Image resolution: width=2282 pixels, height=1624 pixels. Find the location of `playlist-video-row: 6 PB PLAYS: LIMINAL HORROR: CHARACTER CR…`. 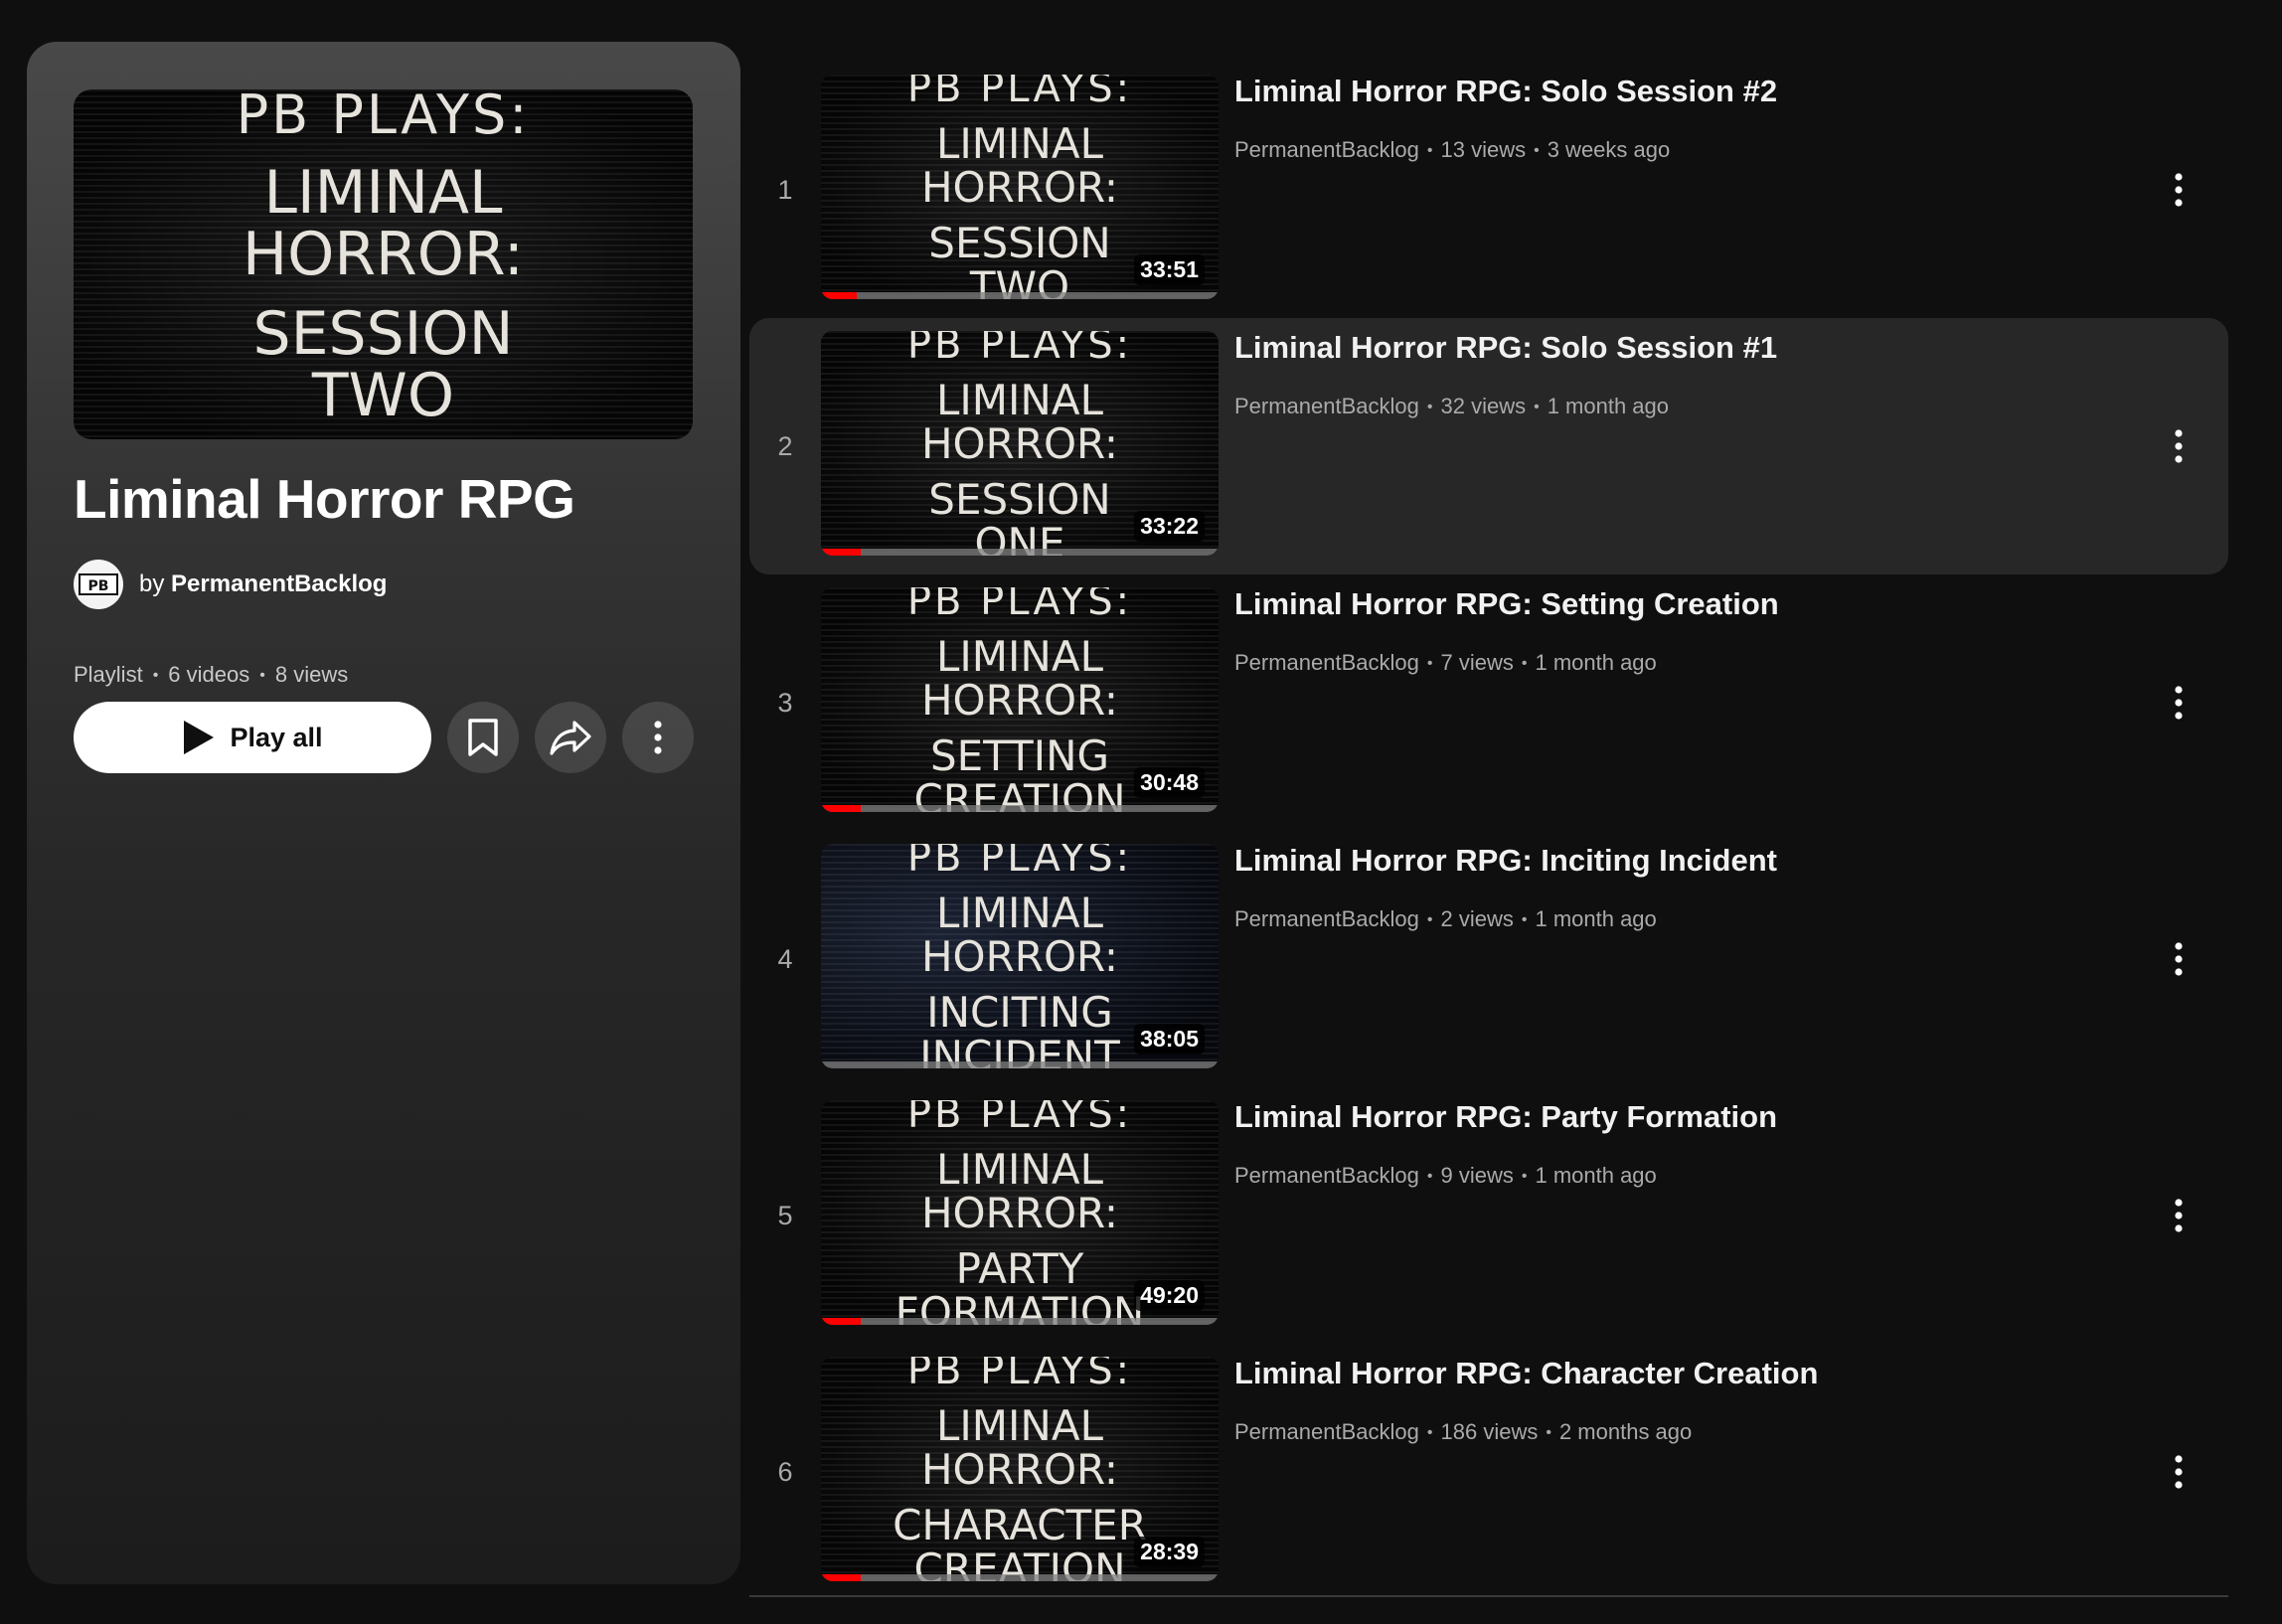

playlist-video-row: 6 PB PLAYS: LIMINAL HORROR: CHARACTER CR… is located at coordinates (1488, 1472).